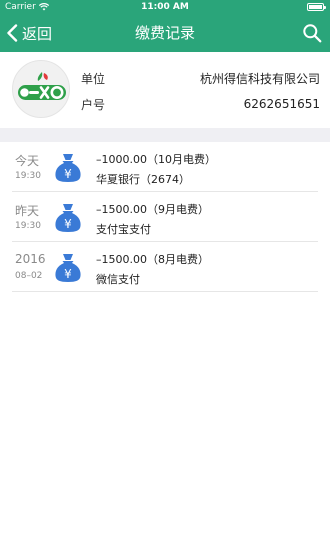  What do you see at coordinates (200, 104) in the screenshot?
I see `account-number-row: 户号 6262651651` at bounding box center [200, 104].